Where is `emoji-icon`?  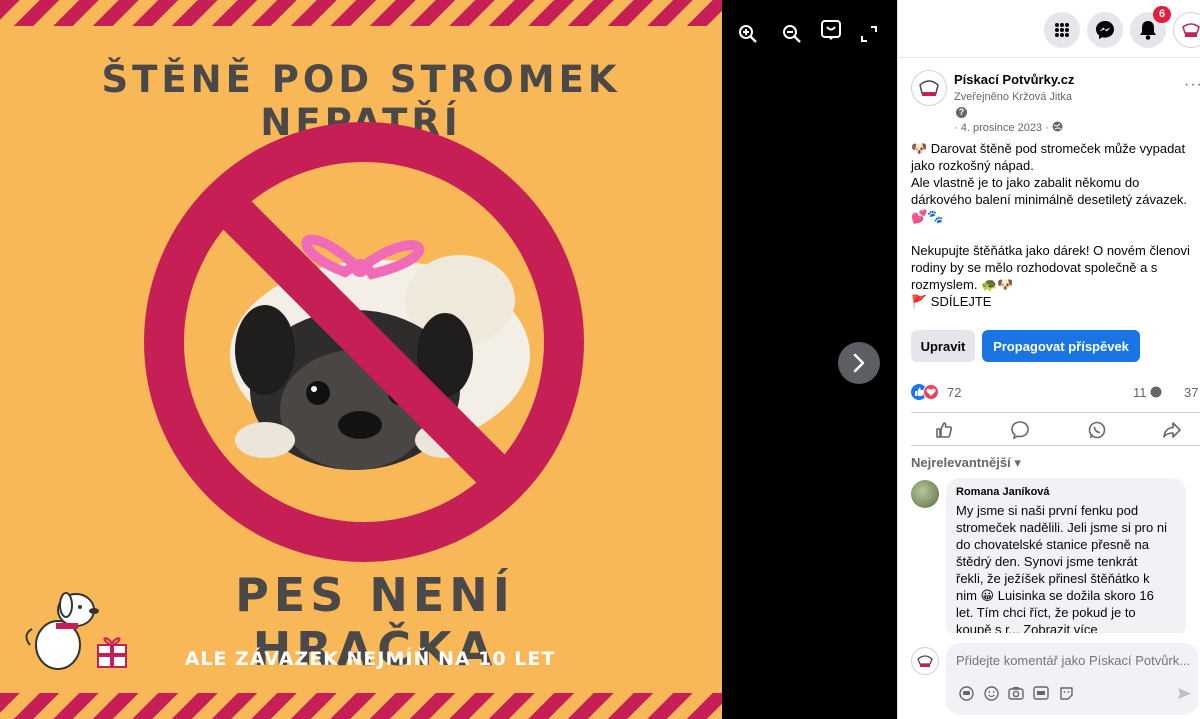
emoji-icon is located at coordinates (991, 693).